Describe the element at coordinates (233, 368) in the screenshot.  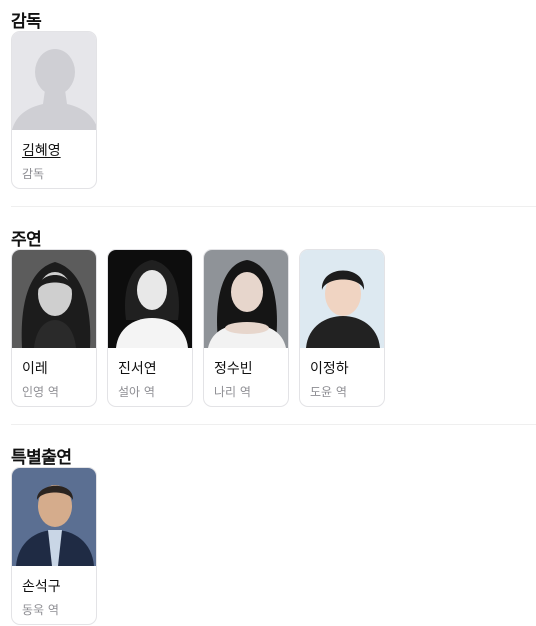
I see `person-name: 정수빈` at that location.